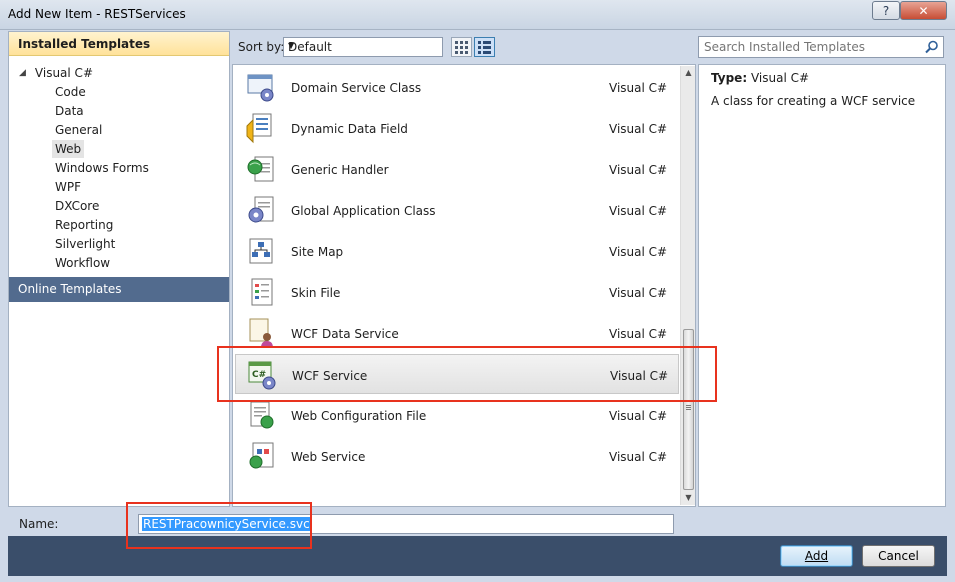 This screenshot has width=955, height=582. Describe the element at coordinates (261, 455) in the screenshot. I see `web-service-icon` at that location.